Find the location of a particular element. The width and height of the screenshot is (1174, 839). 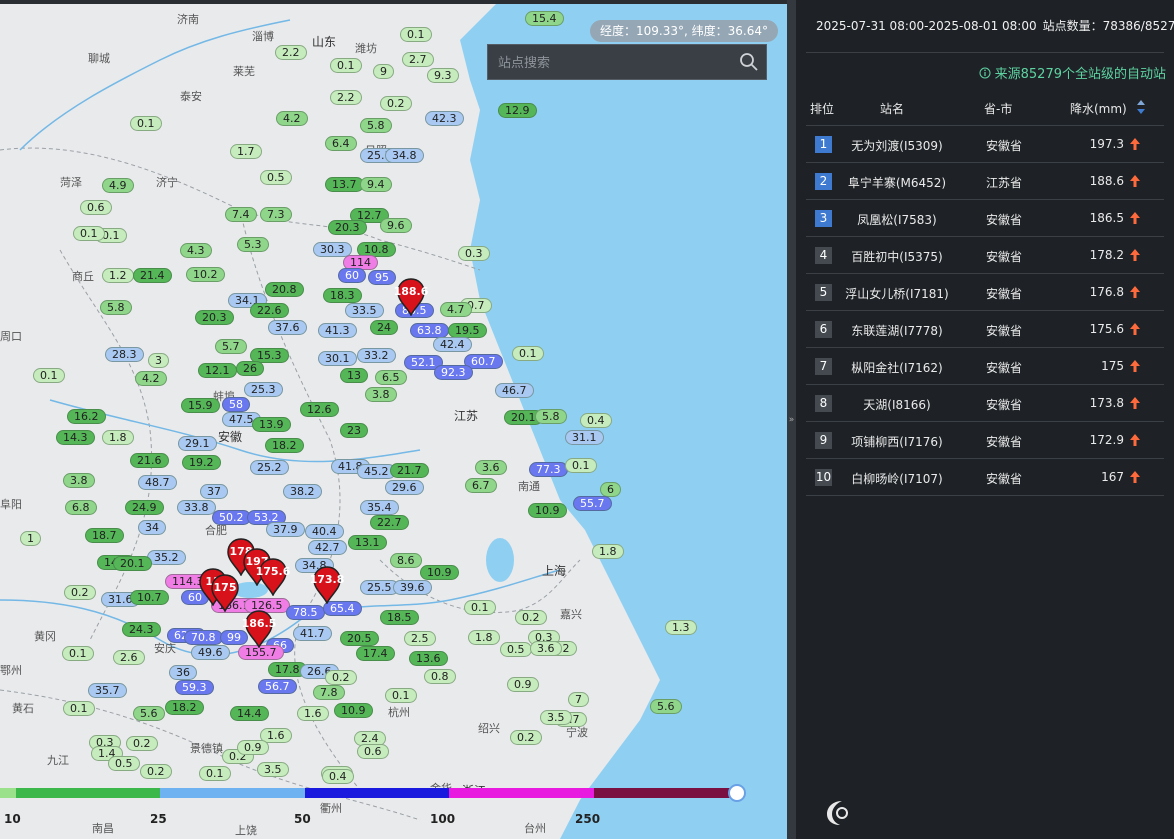

header-rainfall: 降水(mm) is located at coordinates (1098, 108).